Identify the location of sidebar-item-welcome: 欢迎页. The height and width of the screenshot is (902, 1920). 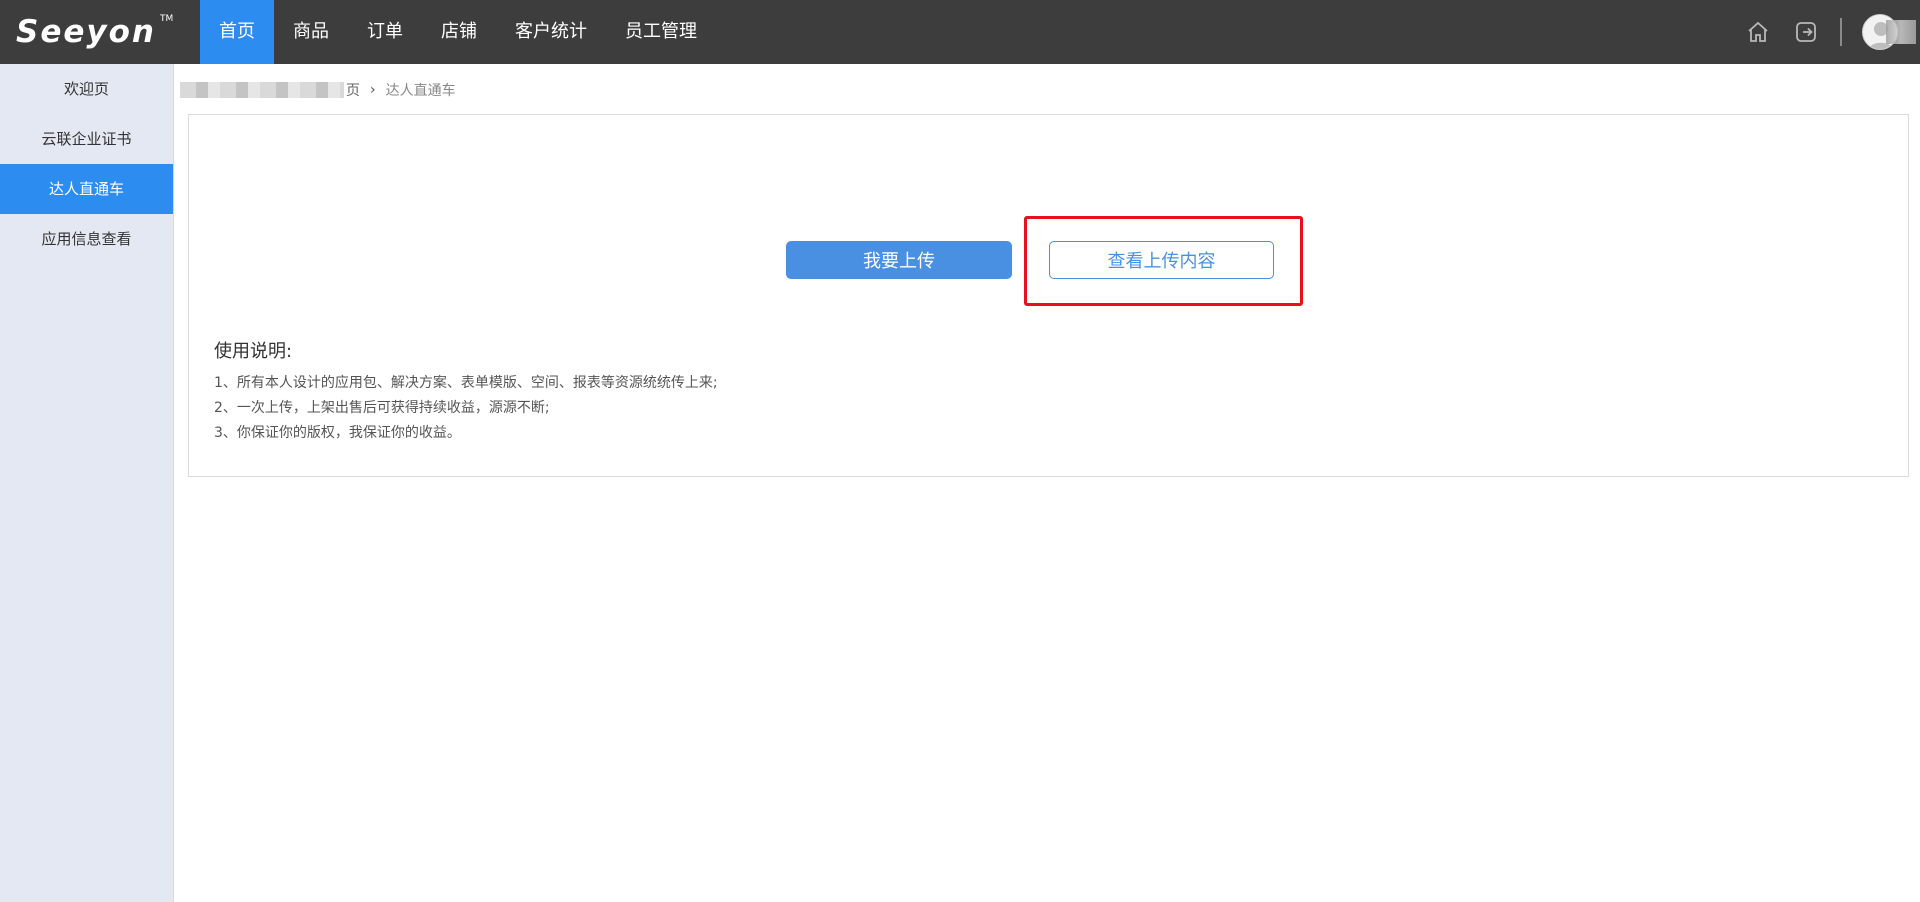
(86, 89).